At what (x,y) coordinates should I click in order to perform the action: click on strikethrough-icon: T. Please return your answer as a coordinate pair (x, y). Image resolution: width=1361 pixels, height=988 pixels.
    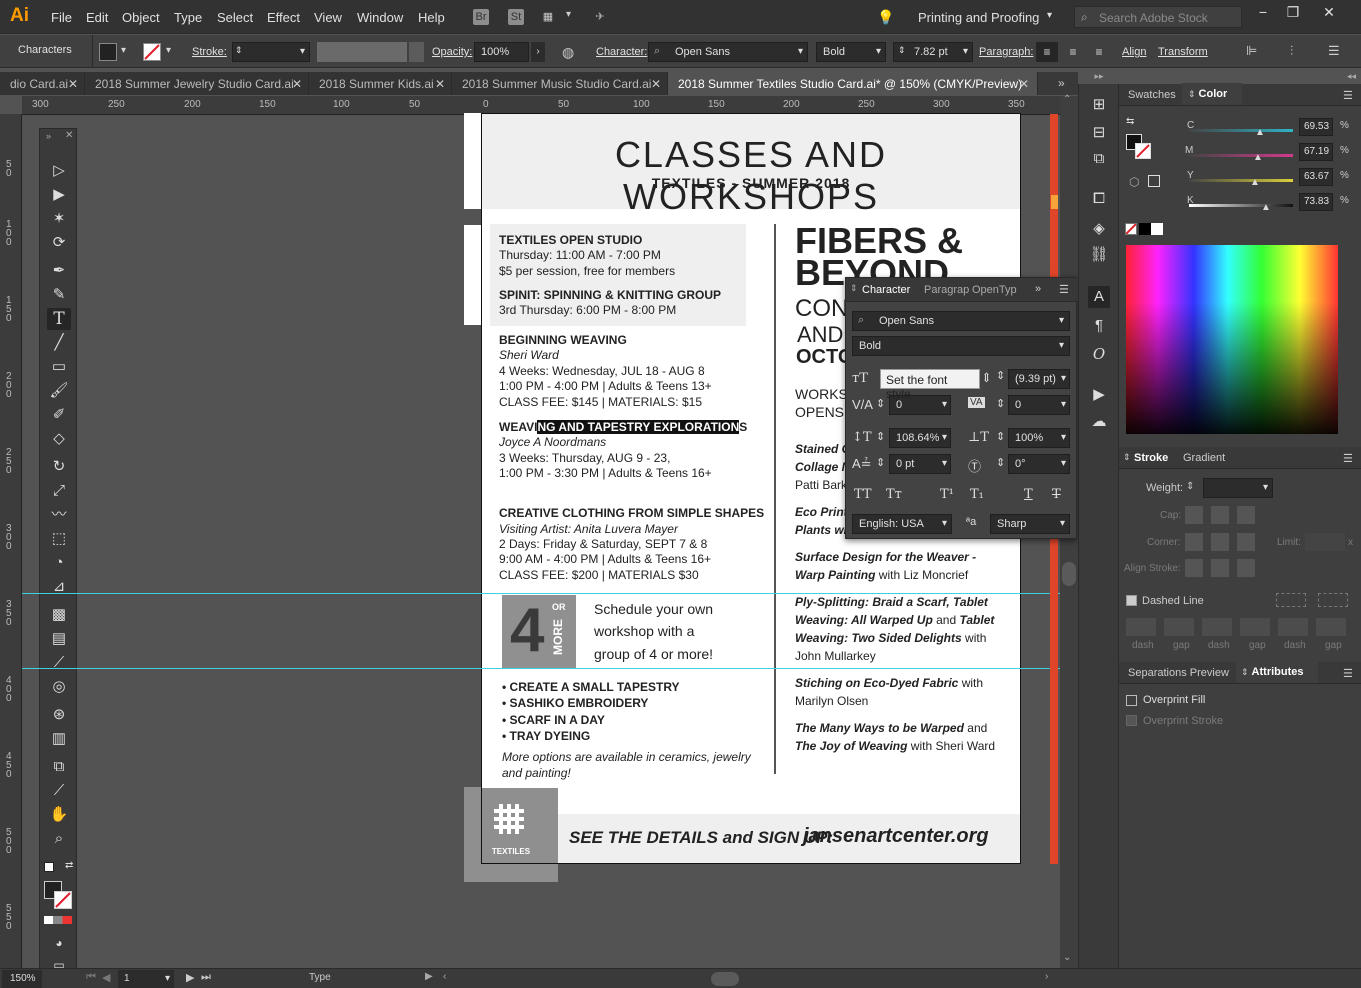
    Looking at the image, I should click on (1056, 494).